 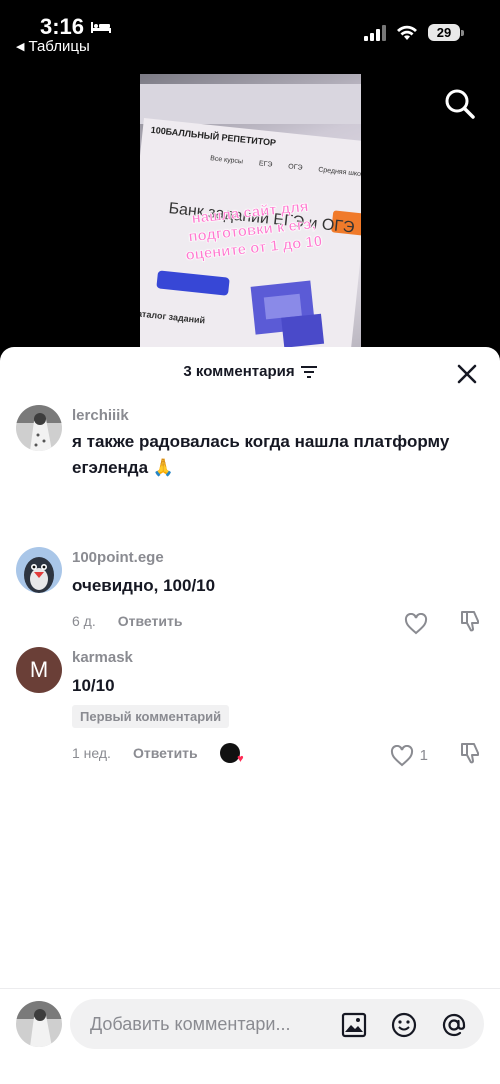 I want to click on search-icon, so click(x=460, y=104).